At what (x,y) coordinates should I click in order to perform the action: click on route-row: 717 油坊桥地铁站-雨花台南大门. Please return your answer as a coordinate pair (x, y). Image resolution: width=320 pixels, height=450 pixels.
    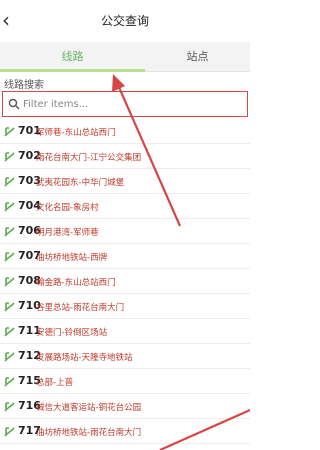
    Looking at the image, I should click on (125, 431).